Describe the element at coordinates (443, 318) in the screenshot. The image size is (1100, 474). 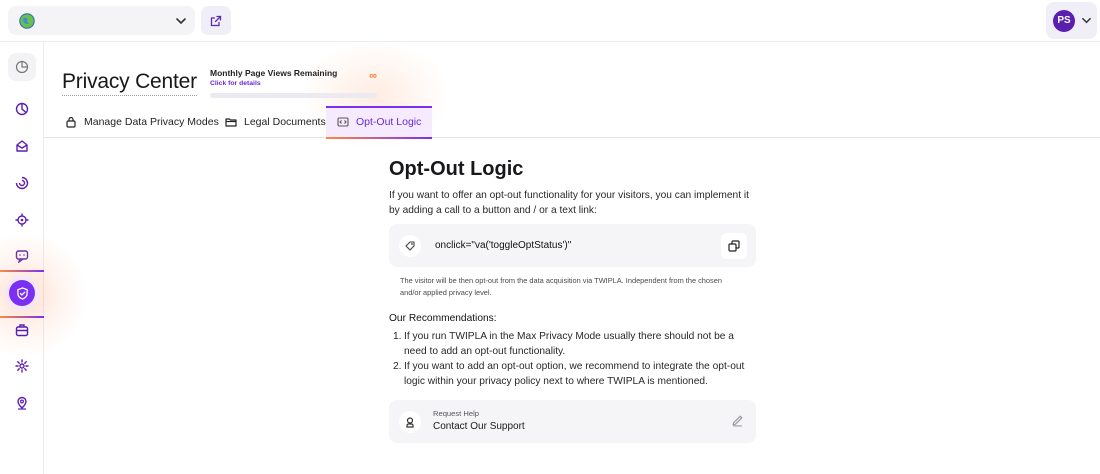
I see `recommendations-title: Our Recommendations:` at that location.